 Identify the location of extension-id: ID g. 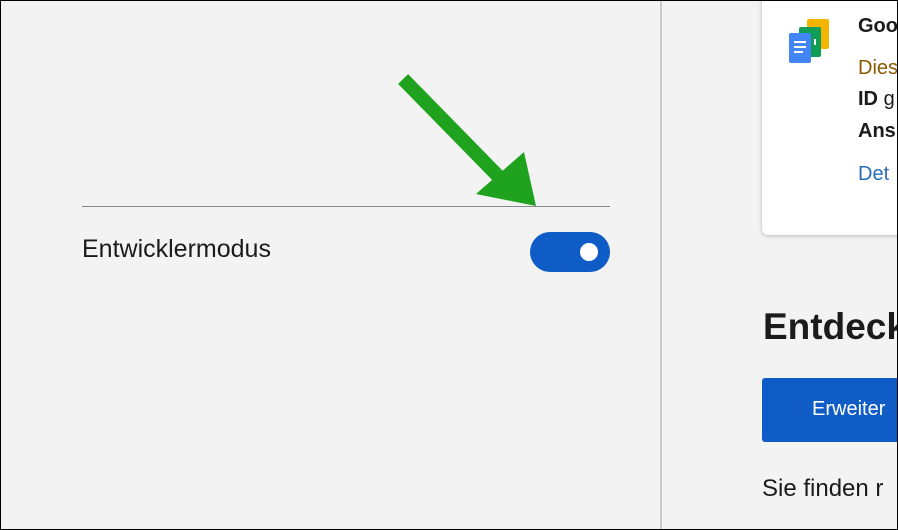
(876, 99).